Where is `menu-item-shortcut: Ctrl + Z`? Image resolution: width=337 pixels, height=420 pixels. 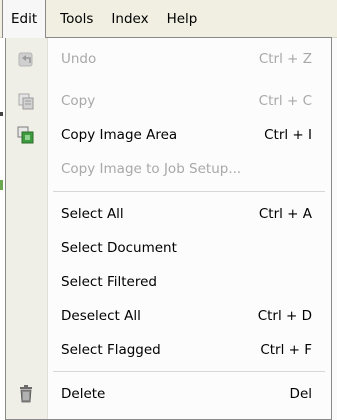 menu-item-shortcut: Ctrl + Z is located at coordinates (285, 59).